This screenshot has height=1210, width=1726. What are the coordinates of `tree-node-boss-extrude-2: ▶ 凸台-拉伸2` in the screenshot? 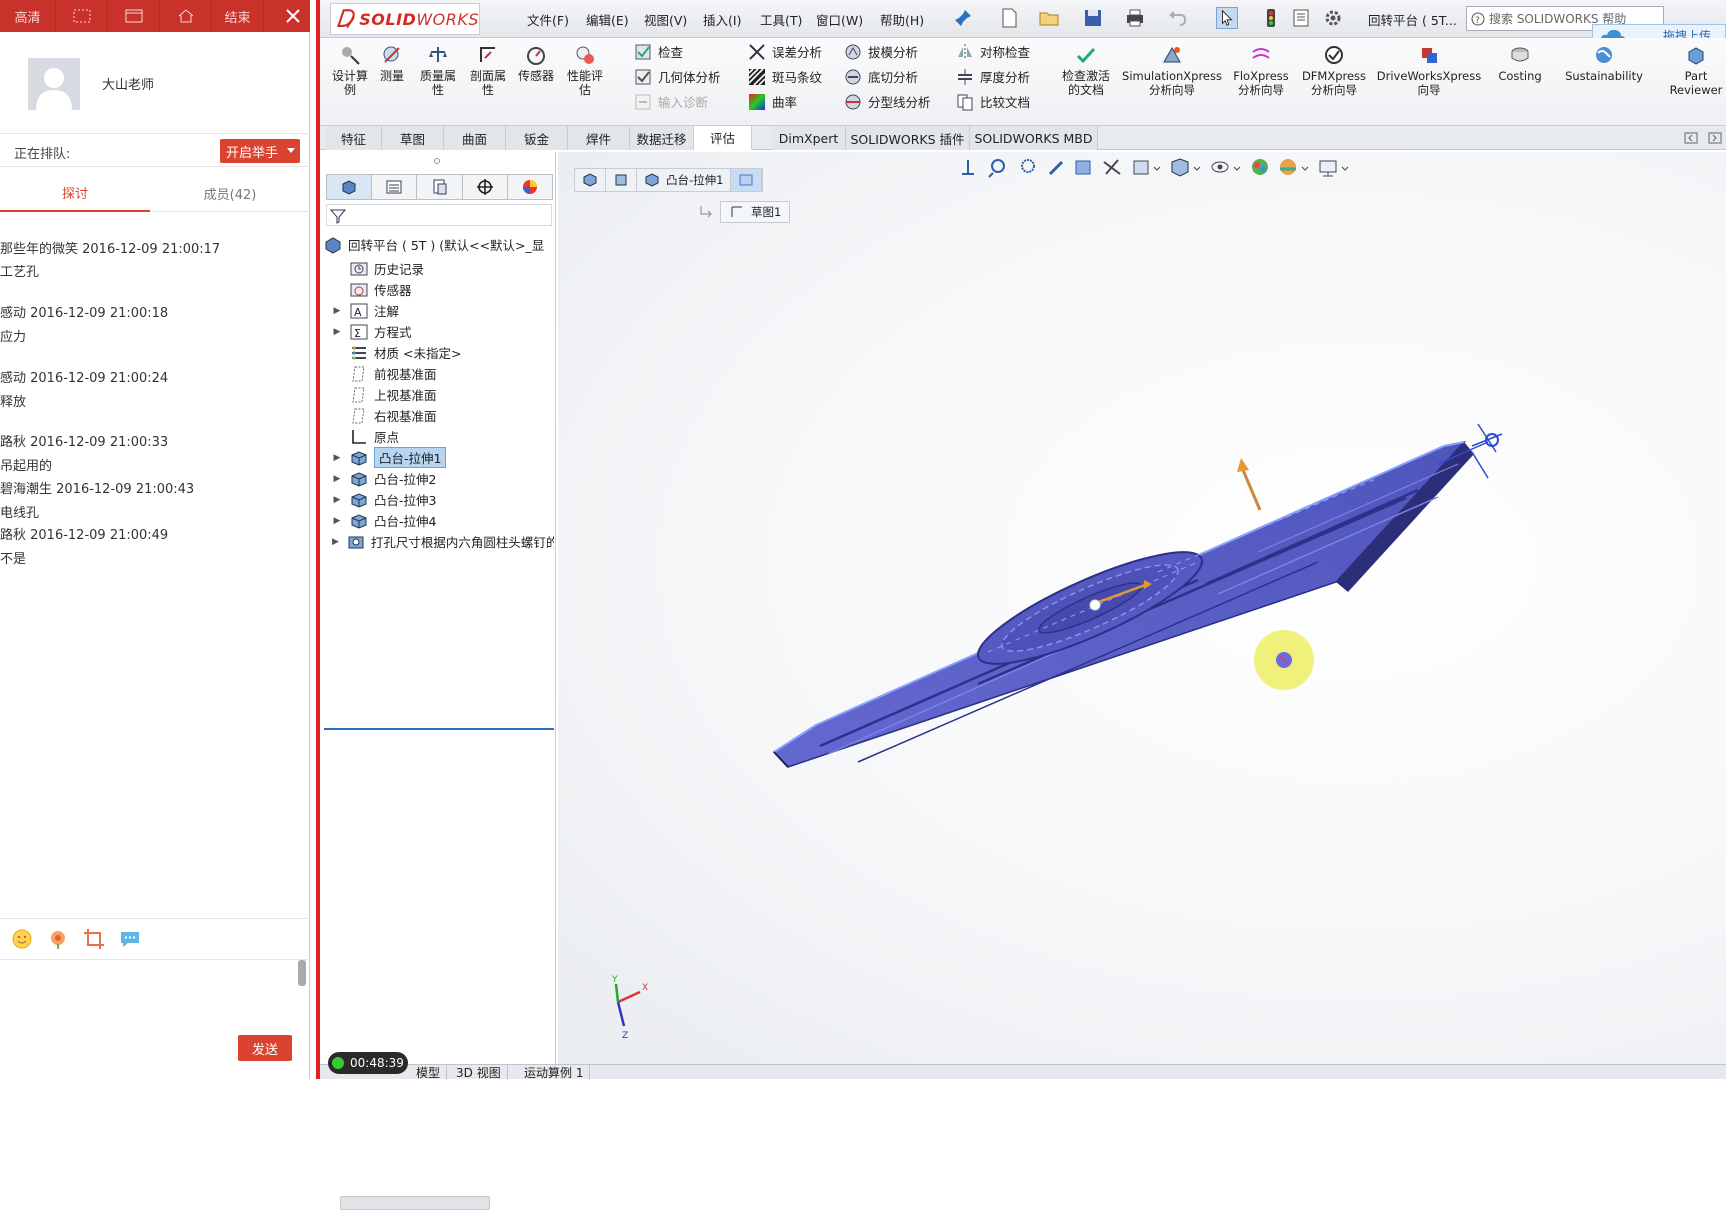 It's located at (384, 478).